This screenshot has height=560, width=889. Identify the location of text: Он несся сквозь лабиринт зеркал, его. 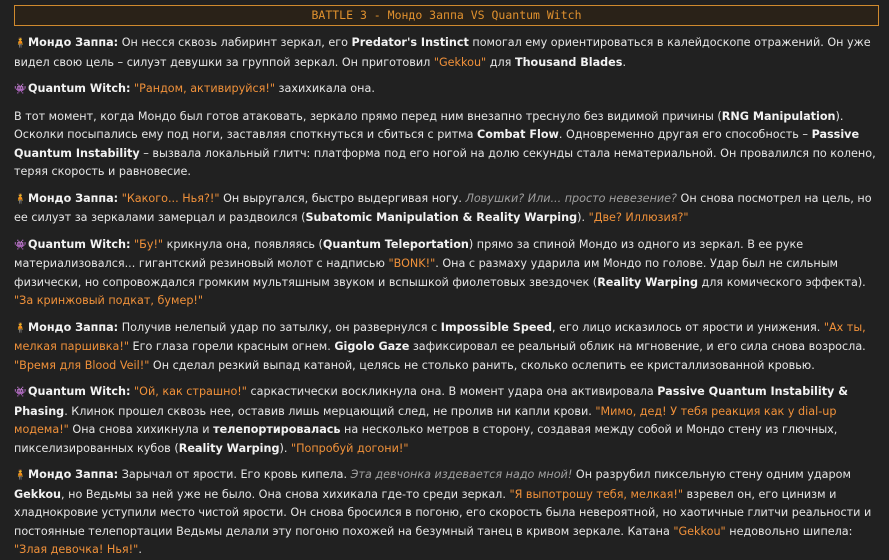
(235, 42).